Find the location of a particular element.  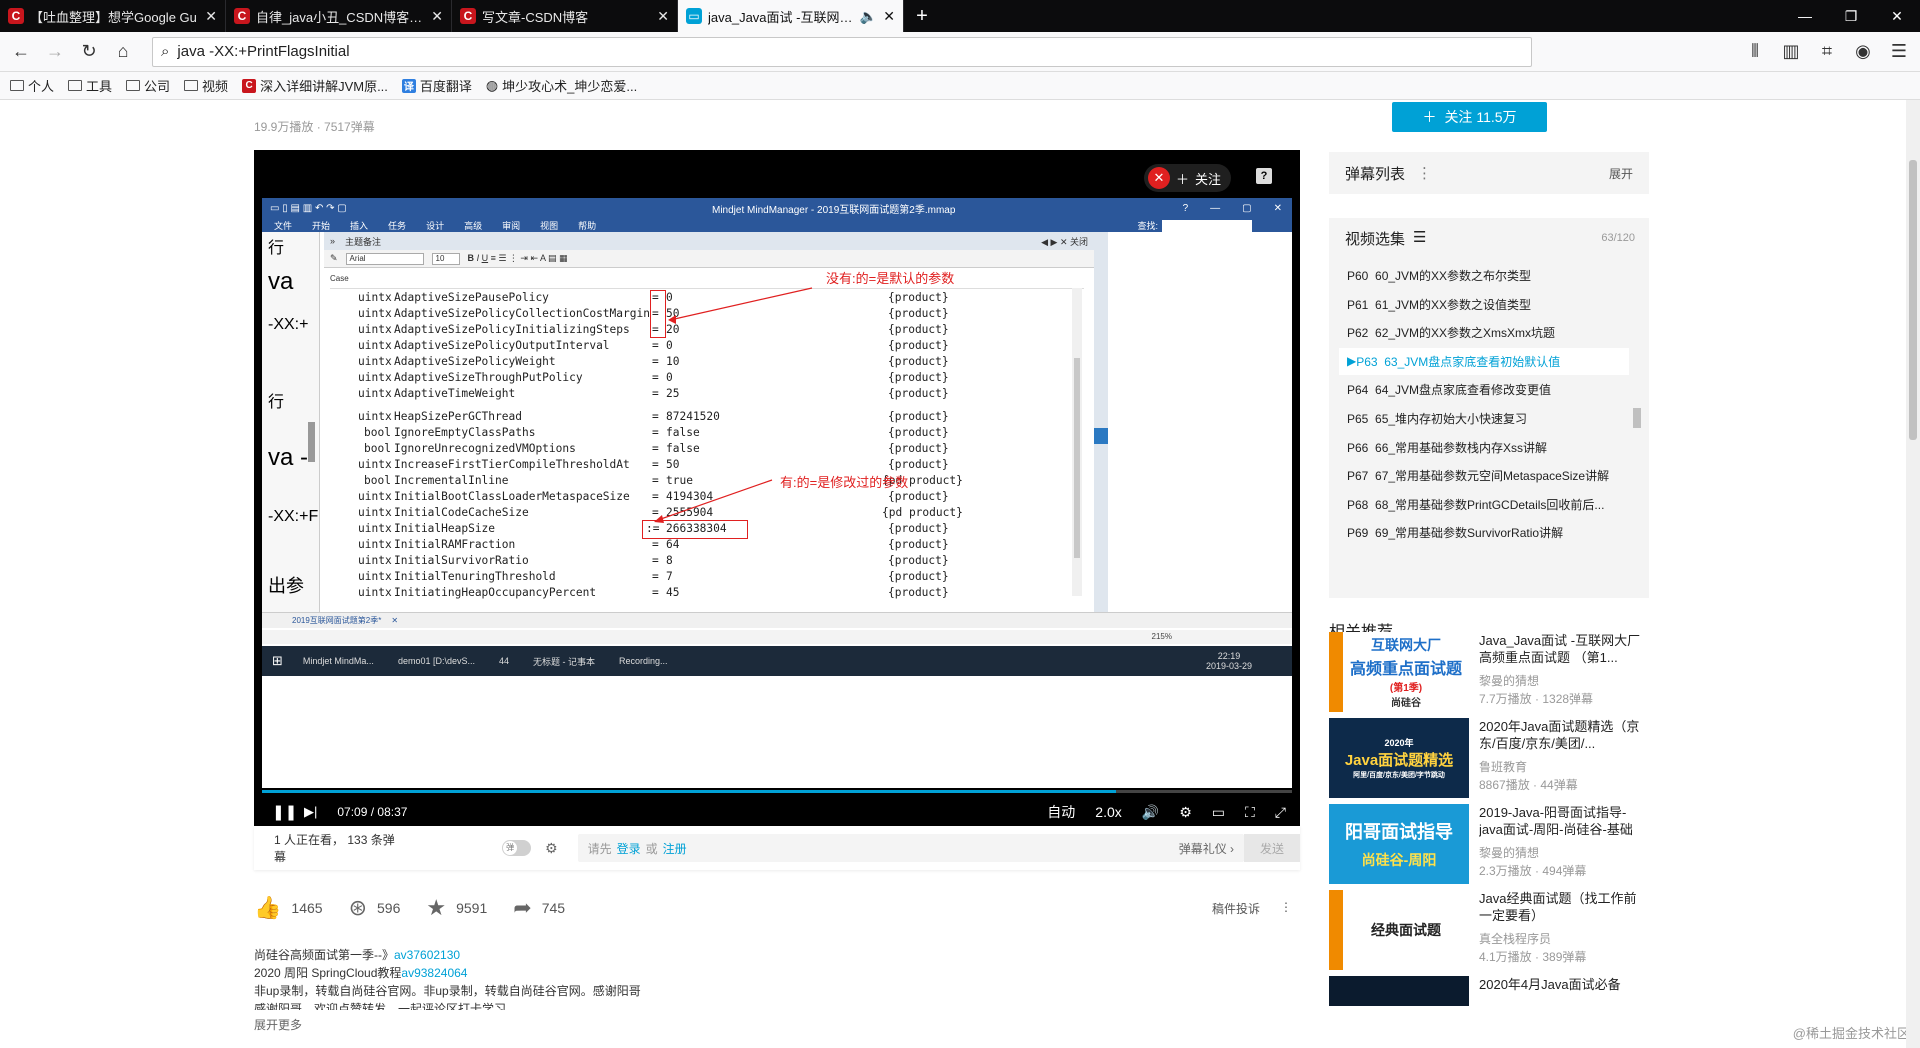

player-follow-button: ✕ ＋ 关注 is located at coordinates (1188, 178).